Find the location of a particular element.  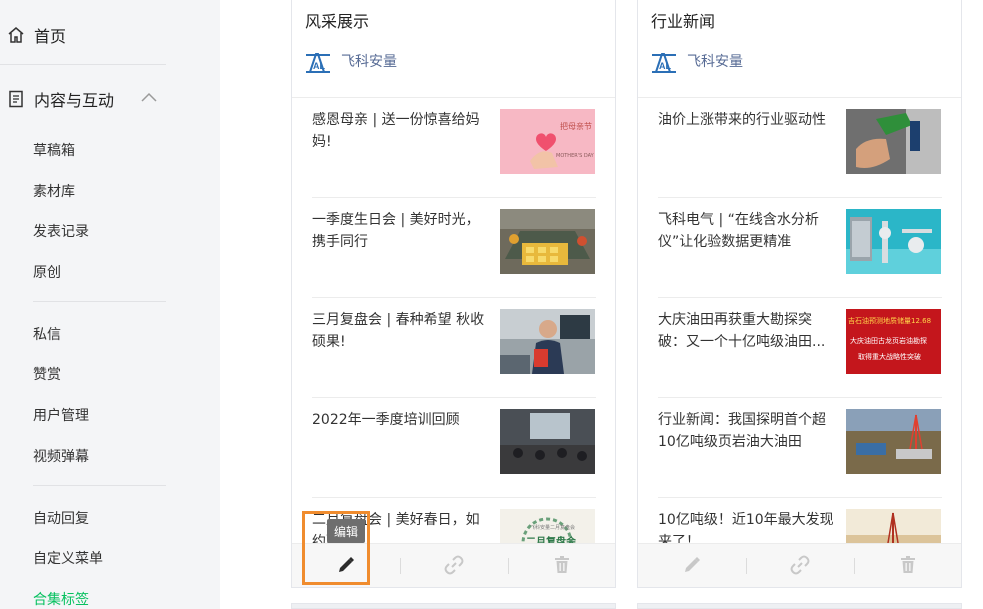

nav-content-label: 内容与互动 is located at coordinates (74, 100).